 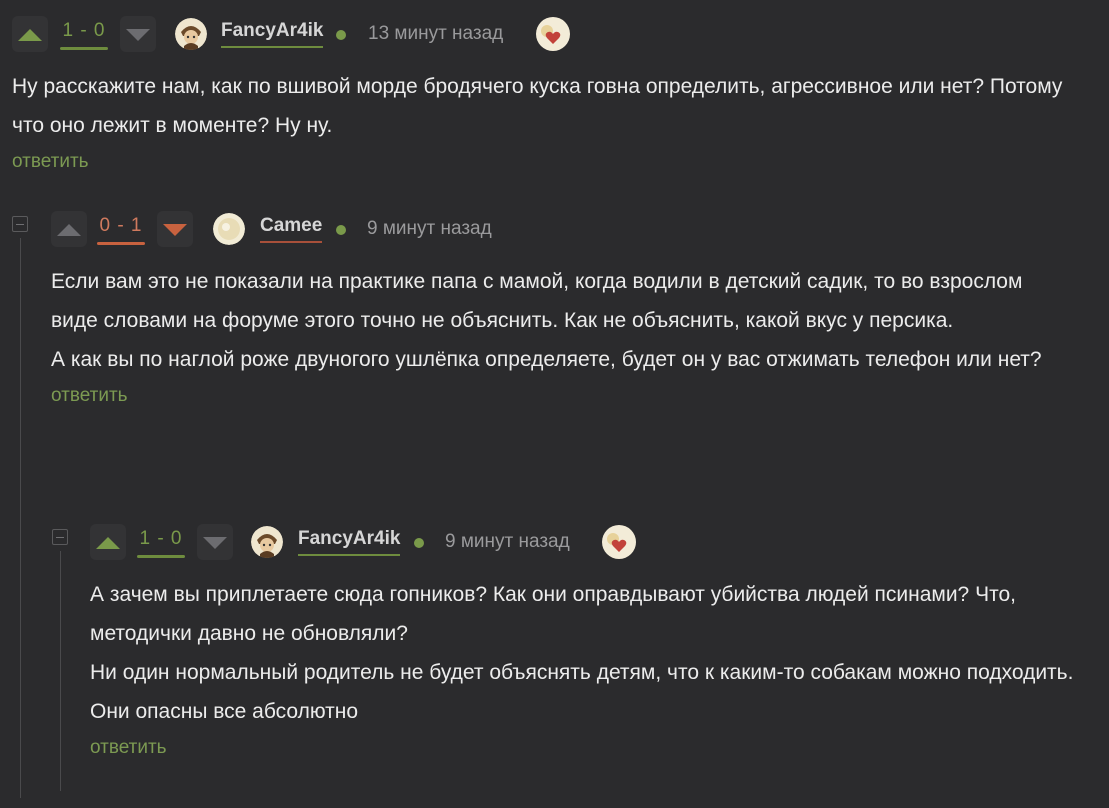 What do you see at coordinates (121, 225) in the screenshot?
I see `rating-value: 0 - 1` at bounding box center [121, 225].